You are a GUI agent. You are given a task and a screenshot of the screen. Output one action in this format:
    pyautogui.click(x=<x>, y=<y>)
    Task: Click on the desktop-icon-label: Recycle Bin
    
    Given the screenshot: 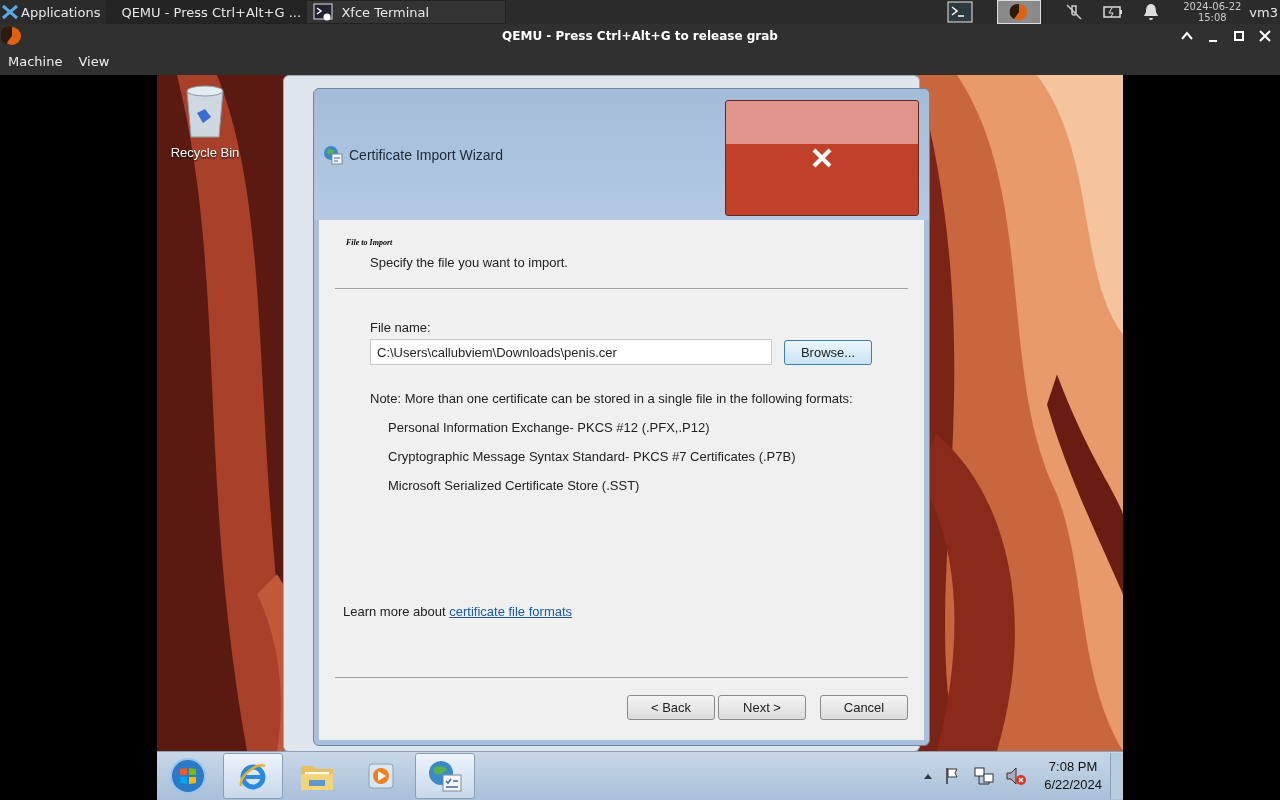 What is the action you would take?
    pyautogui.click(x=205, y=152)
    